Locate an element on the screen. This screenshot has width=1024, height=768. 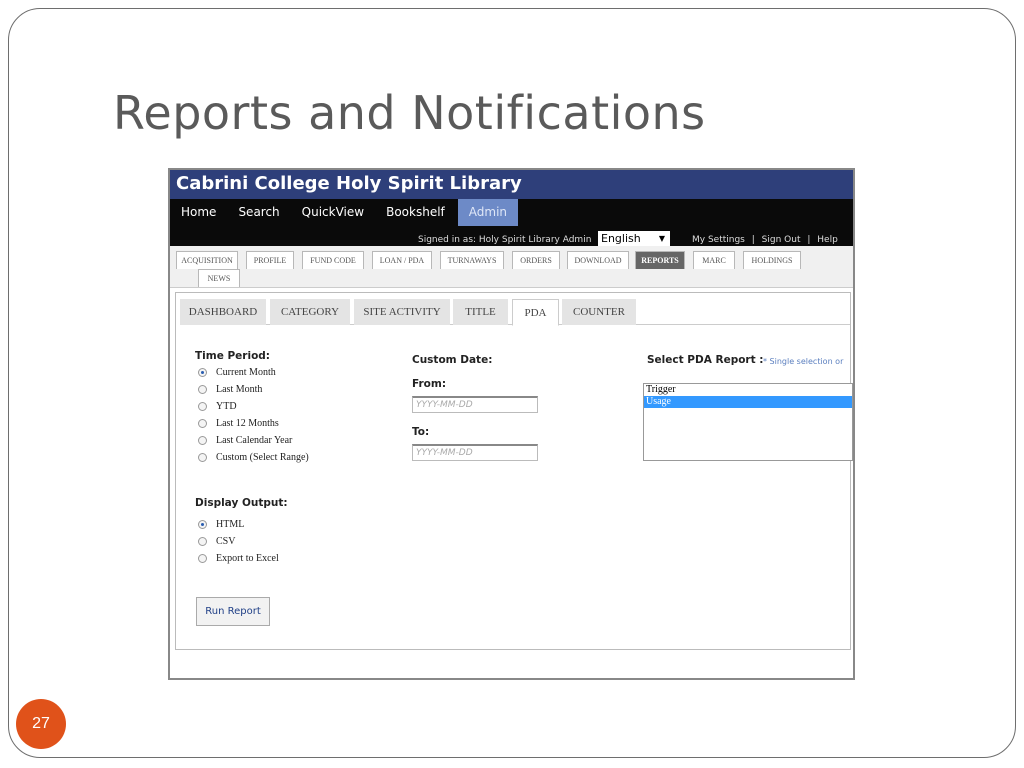
radio-last-month: Last Month is located at coordinates (230, 389).